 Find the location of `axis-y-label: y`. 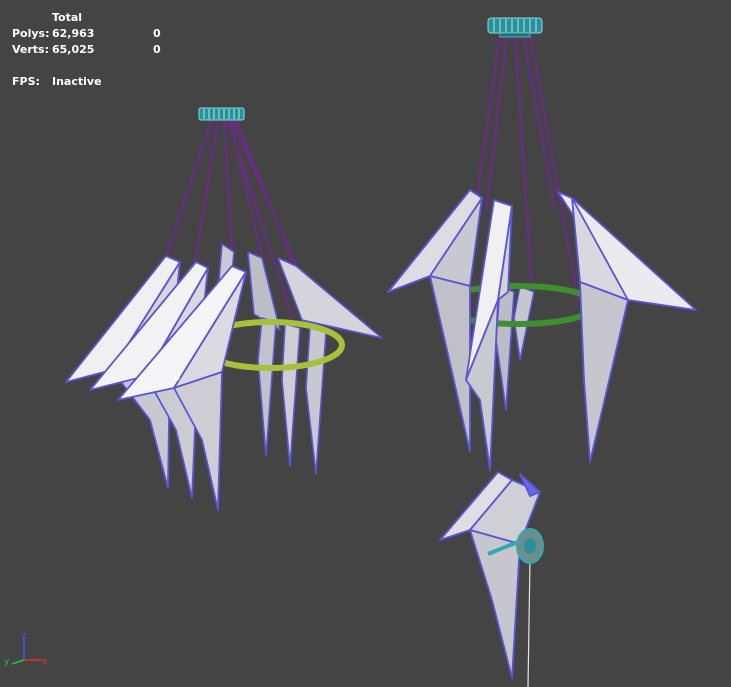

axis-y-label: y is located at coordinates (7, 662).